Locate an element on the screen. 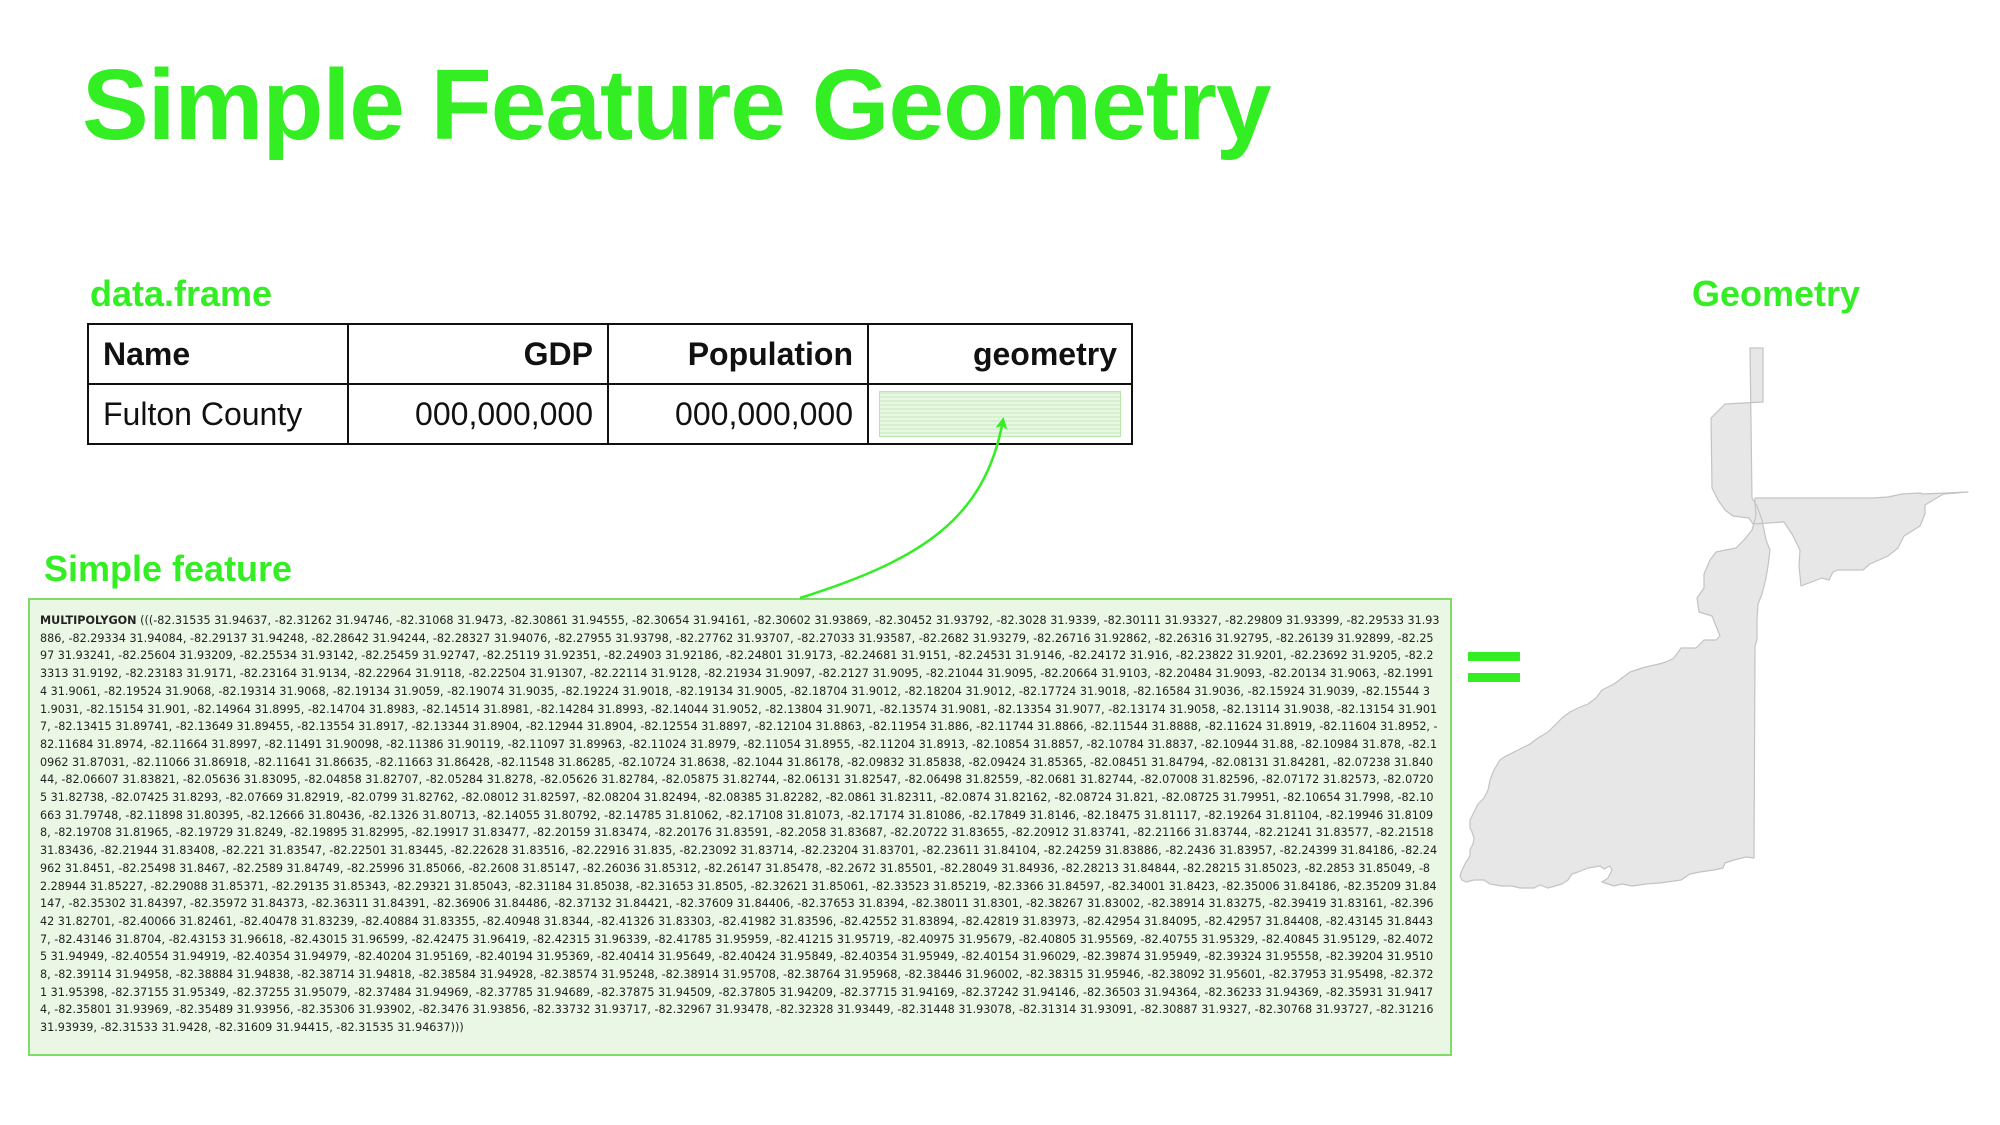 This screenshot has height=1125, width=2000. county-shape is located at coordinates (1714, 618).